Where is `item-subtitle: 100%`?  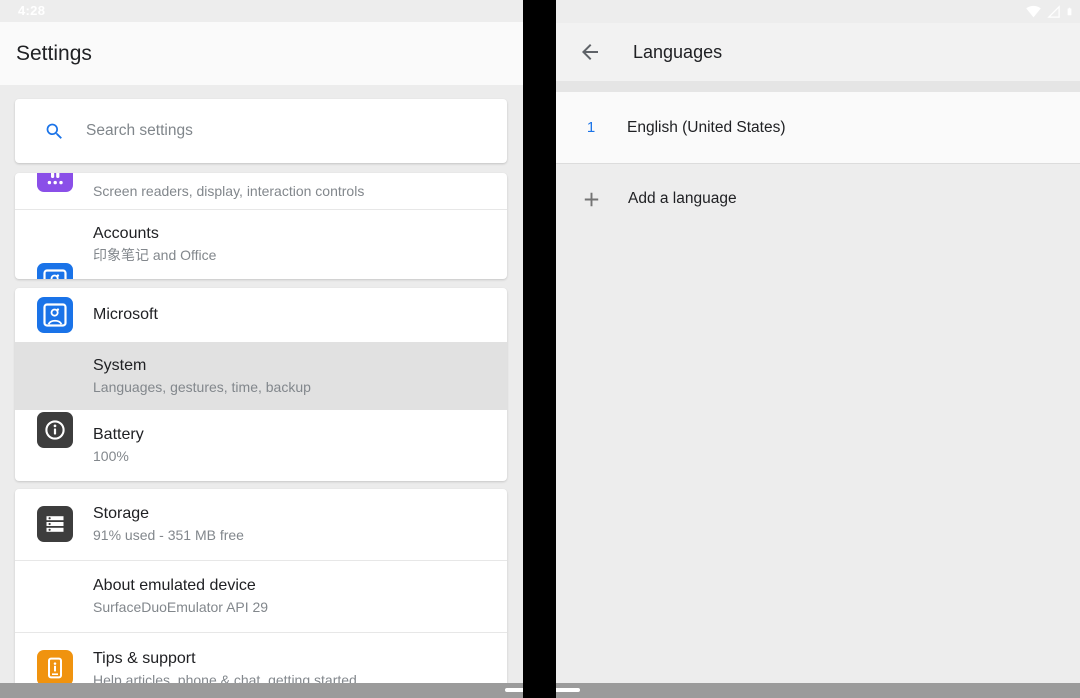 item-subtitle: 100% is located at coordinates (111, 456).